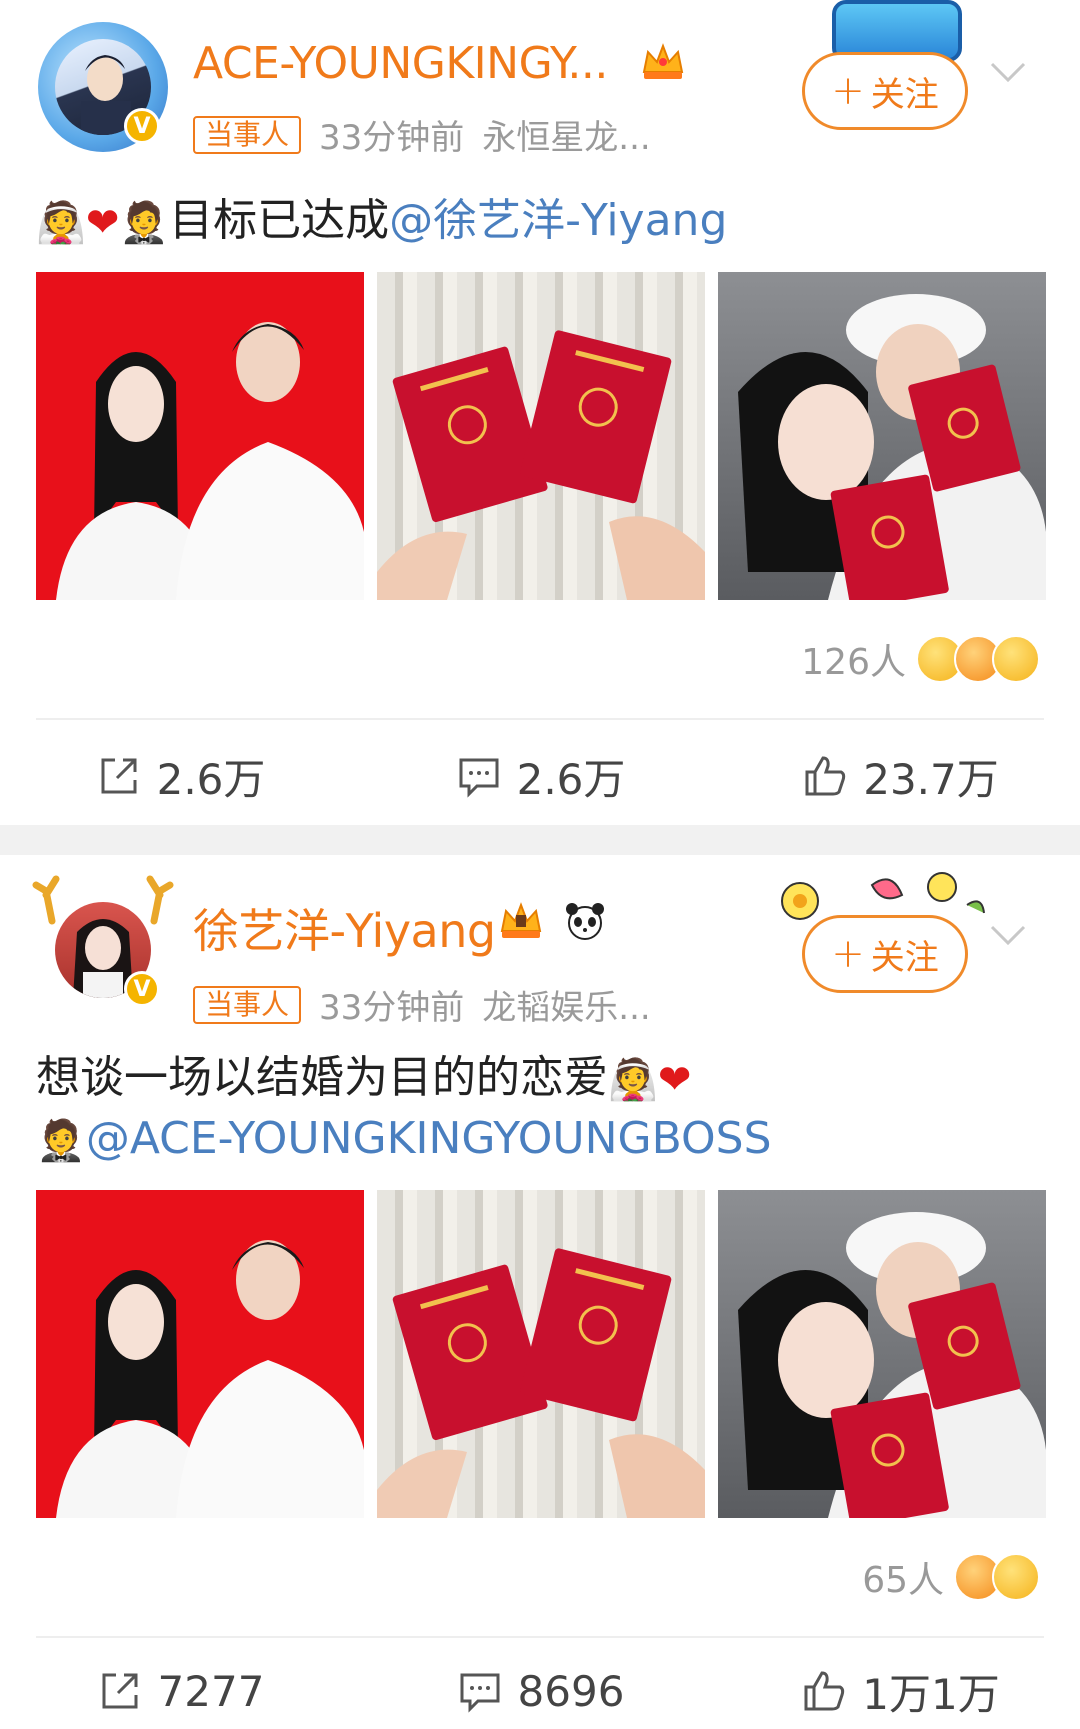  Describe the element at coordinates (951, 1577) in the screenshot. I see `reaction-summary: 65人` at that location.